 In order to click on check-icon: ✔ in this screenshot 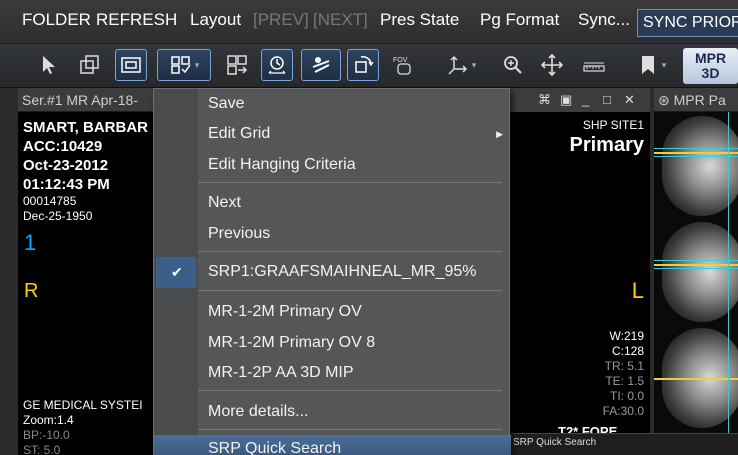, I will do `click(177, 272)`.